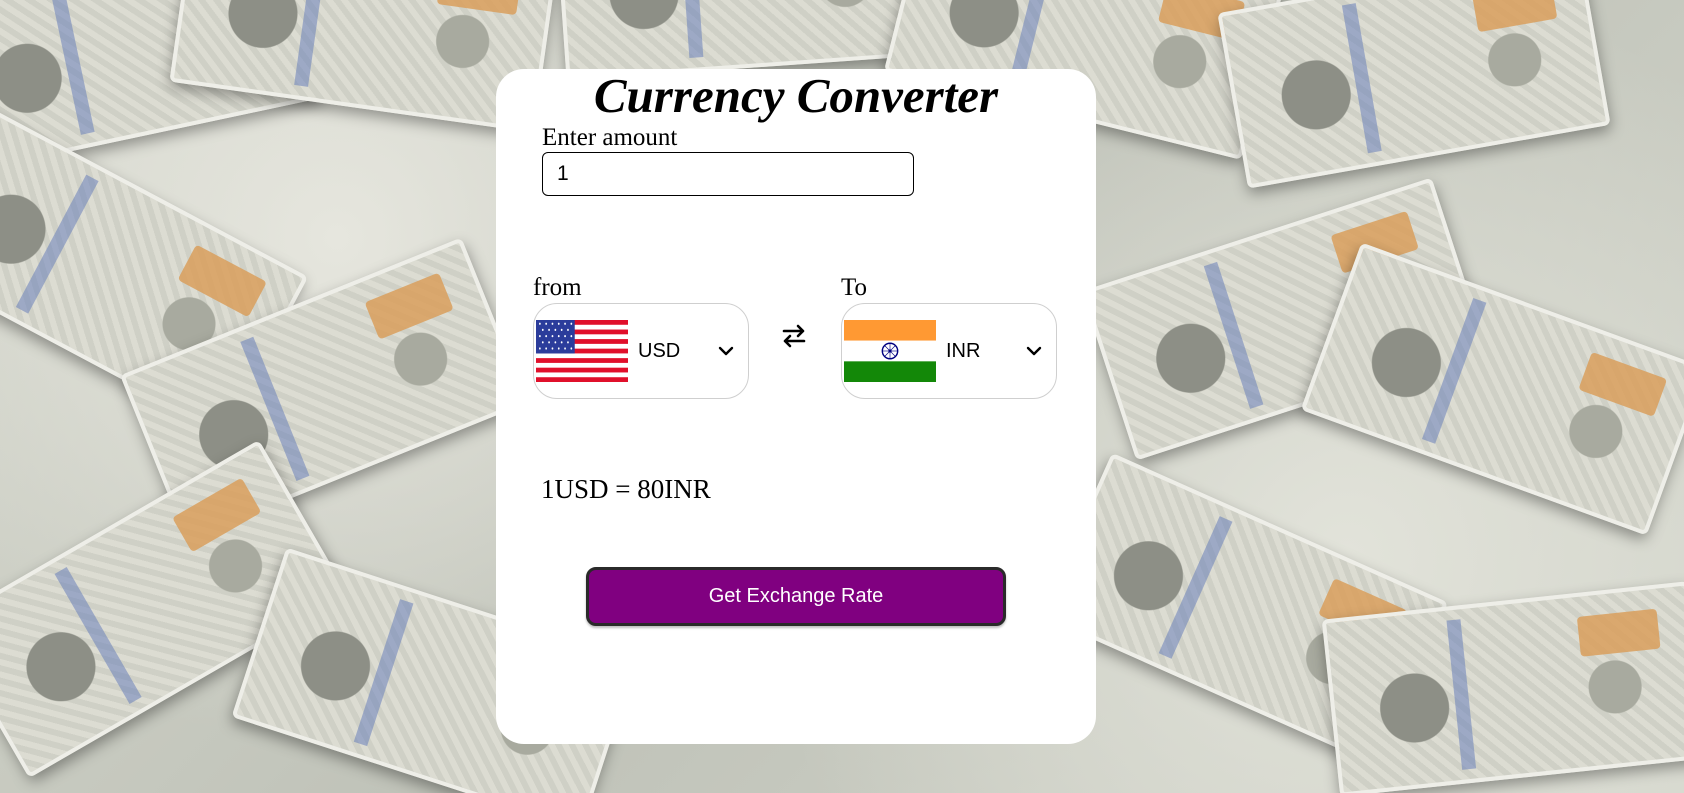 Image resolution: width=1684 pixels, height=793 pixels. Describe the element at coordinates (728, 174) in the screenshot. I see `amount-input` at that location.